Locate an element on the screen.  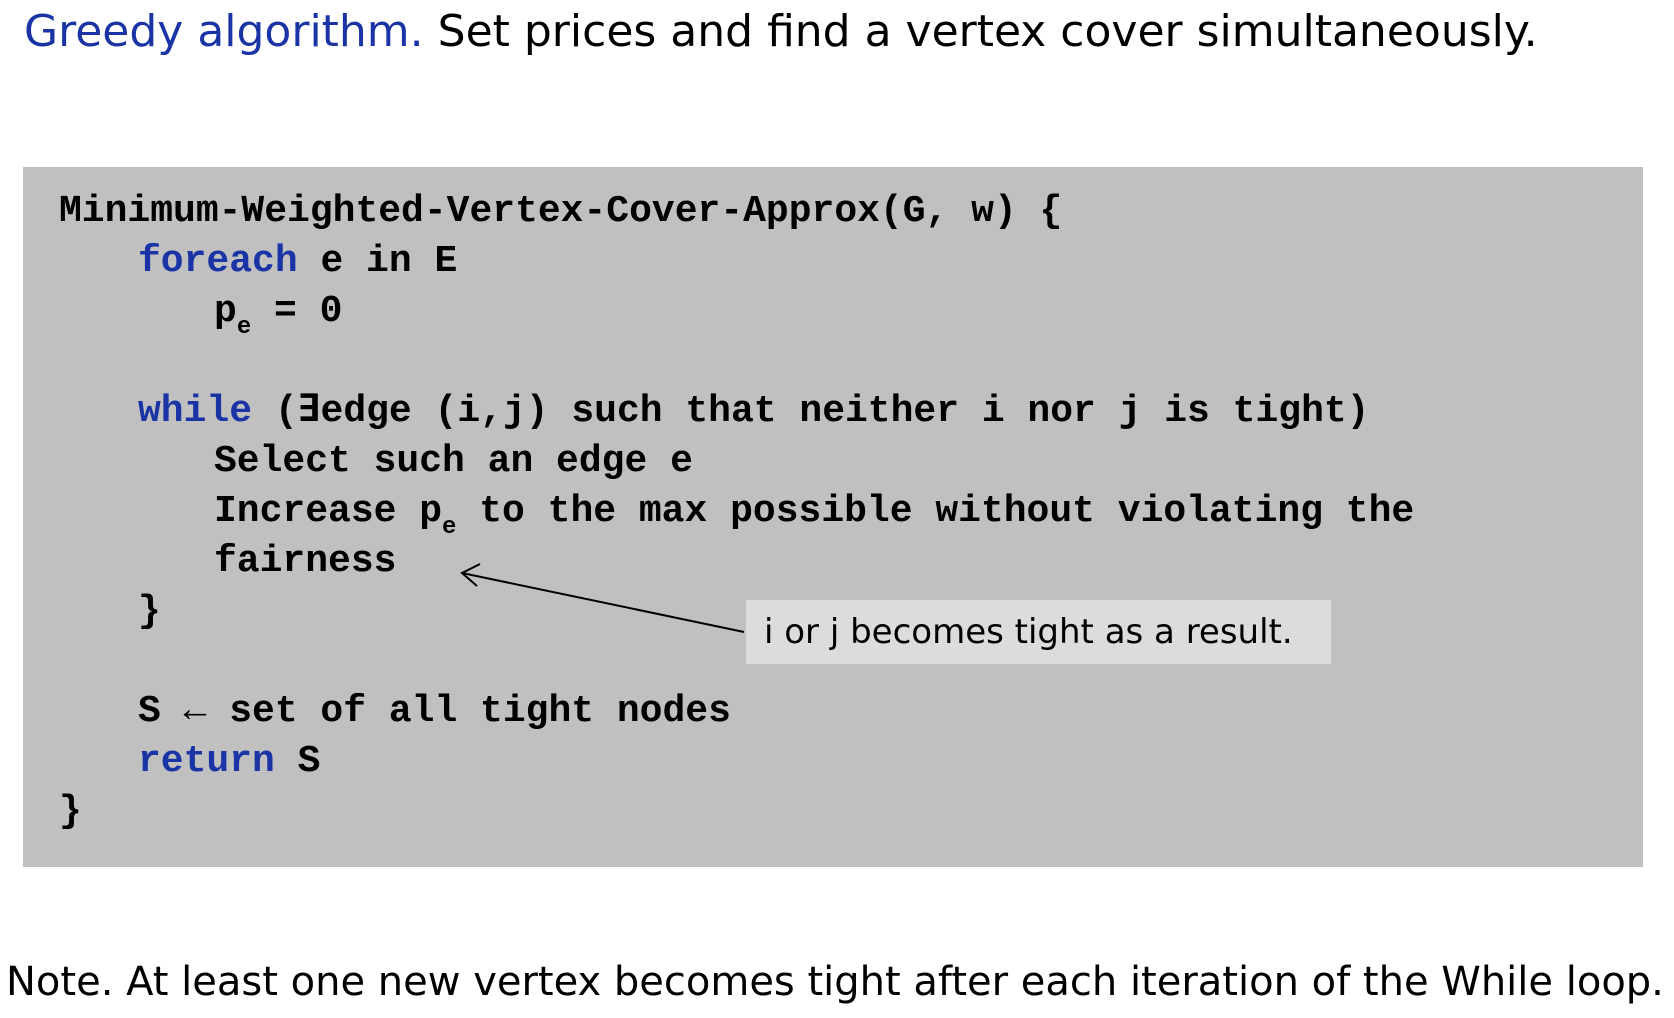
code-select-line: Select such an edge e is located at coordinates (453, 461).